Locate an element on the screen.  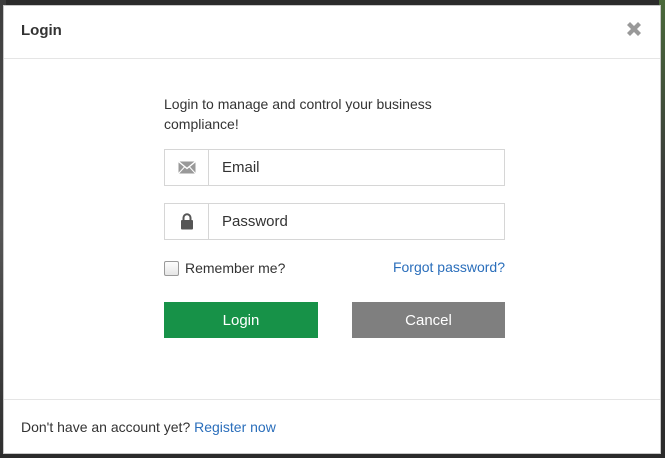
register-prompt: Don't have an account yet? is located at coordinates (108, 427).